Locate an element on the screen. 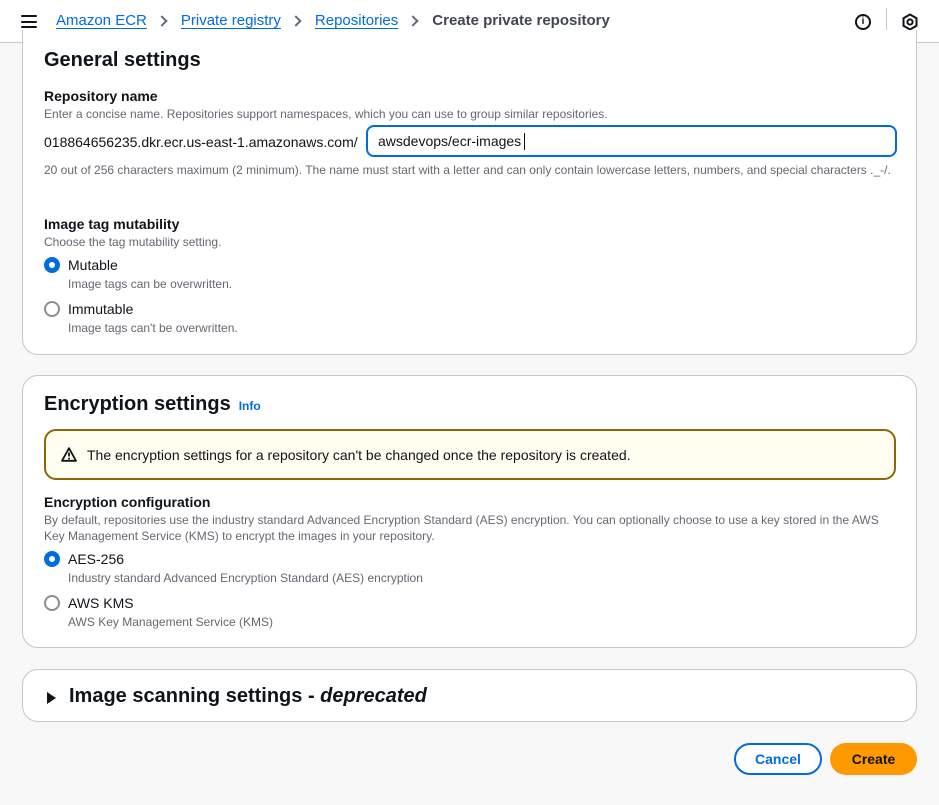  radio-aws-kms: AWS KMS AWS Key Management Service (KMS) is located at coordinates (158, 612).